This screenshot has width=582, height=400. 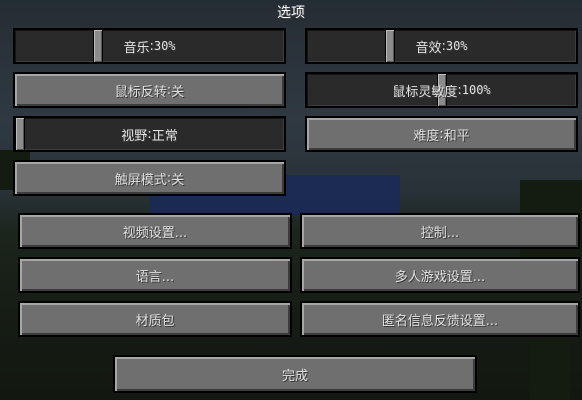 What do you see at coordinates (428, 48) in the screenshot?
I see `slider-name: 音效` at bounding box center [428, 48].